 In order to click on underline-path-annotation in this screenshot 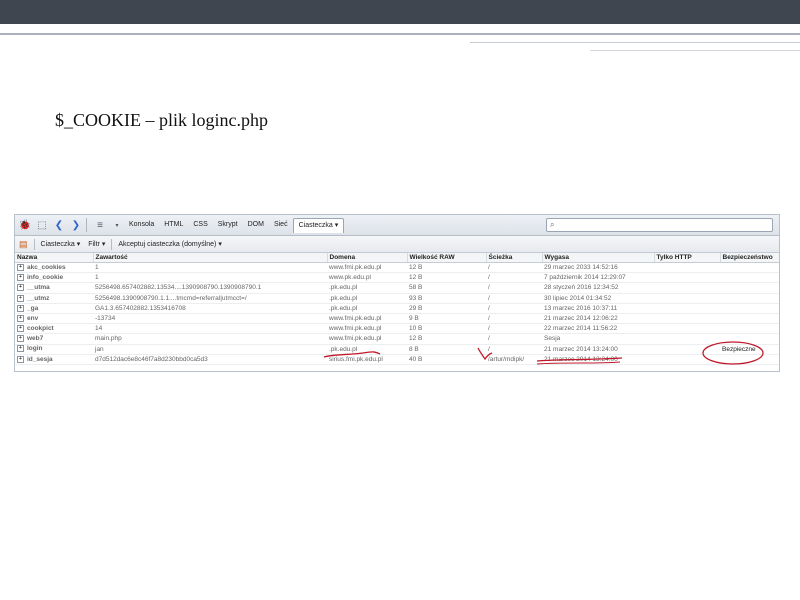, I will do `click(485, 354)`.